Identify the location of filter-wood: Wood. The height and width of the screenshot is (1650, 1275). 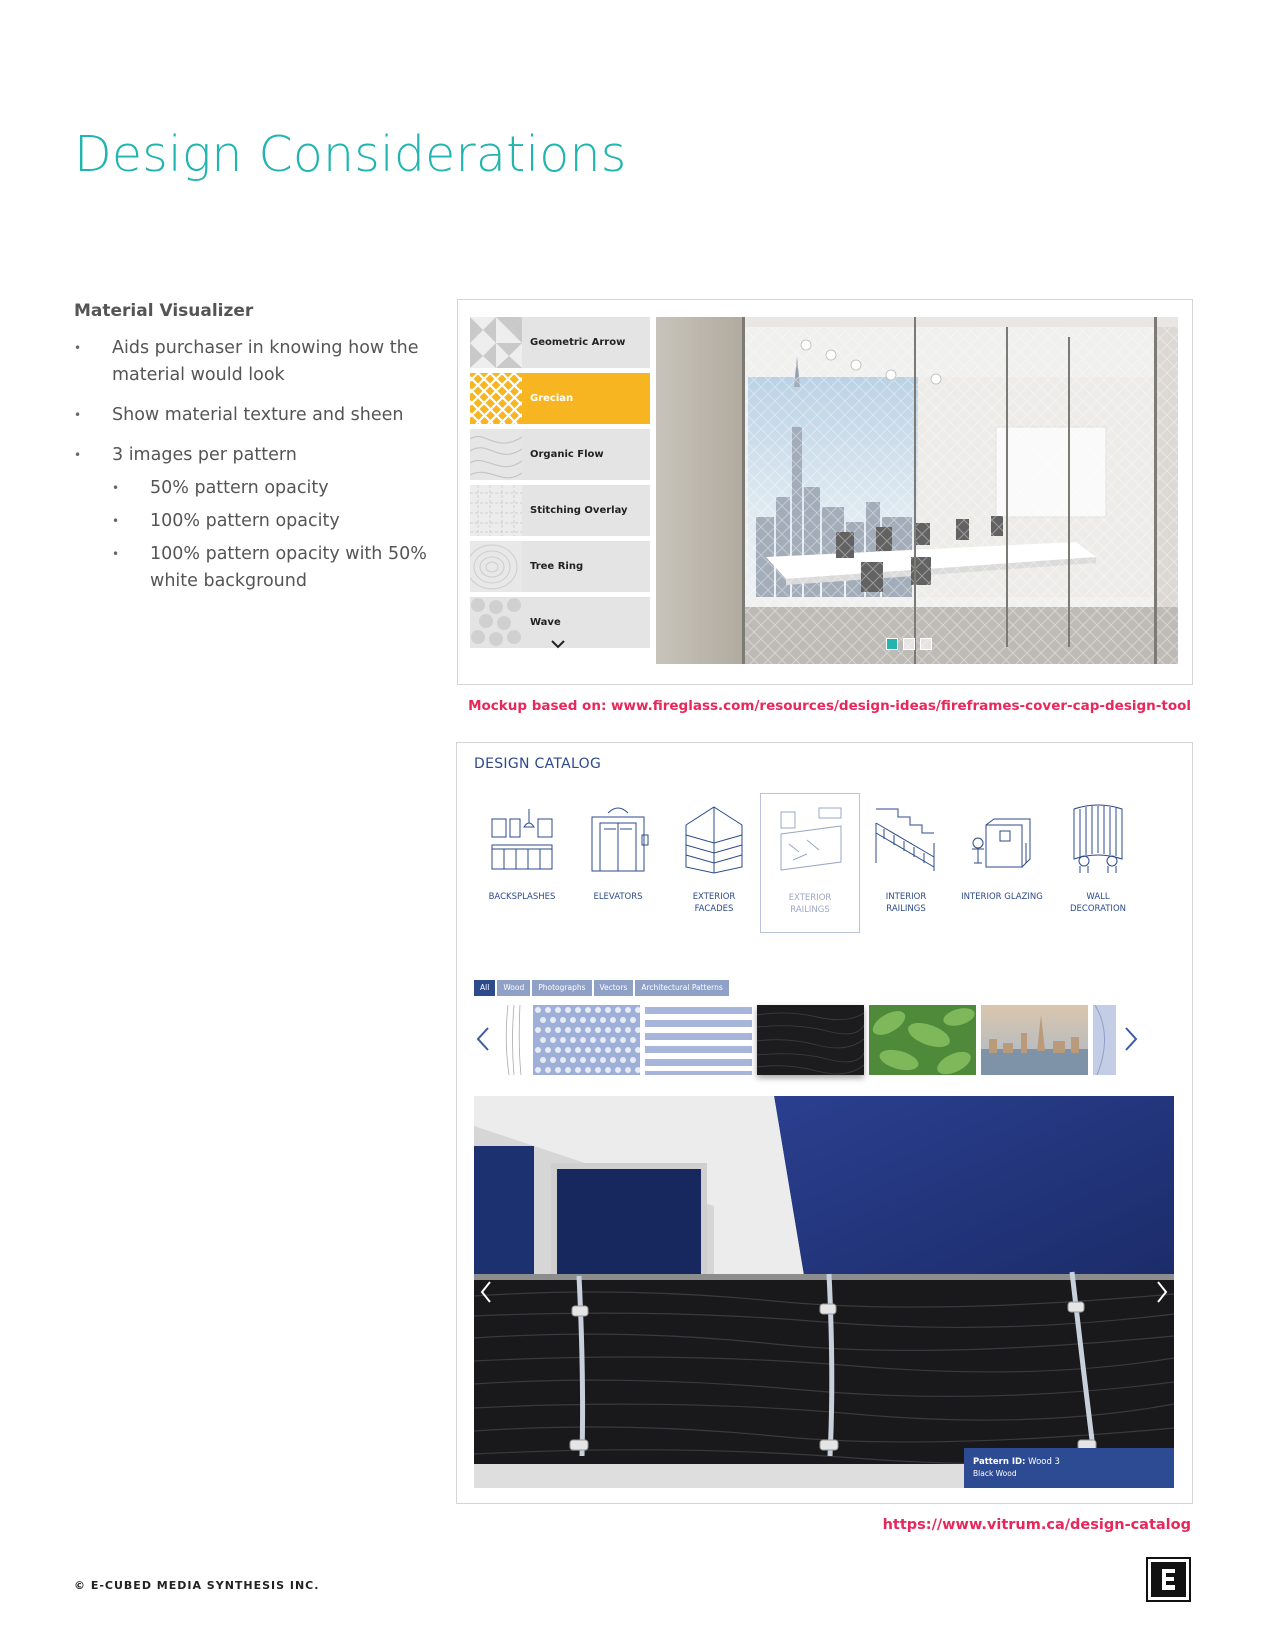
(514, 988).